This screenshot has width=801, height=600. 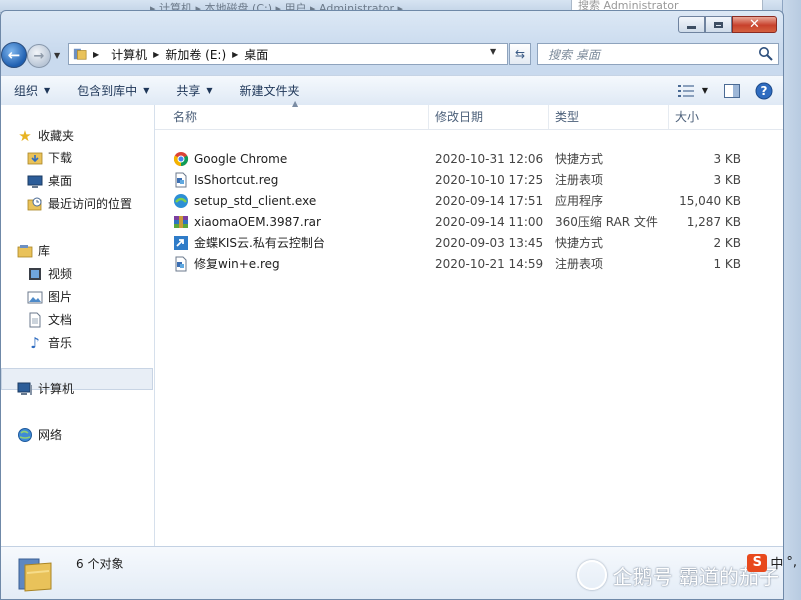 I want to click on maximize-button, so click(x=718, y=24).